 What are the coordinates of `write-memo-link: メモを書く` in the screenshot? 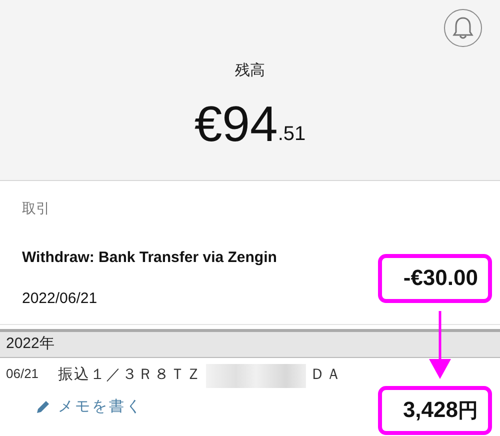 It's located at (89, 407).